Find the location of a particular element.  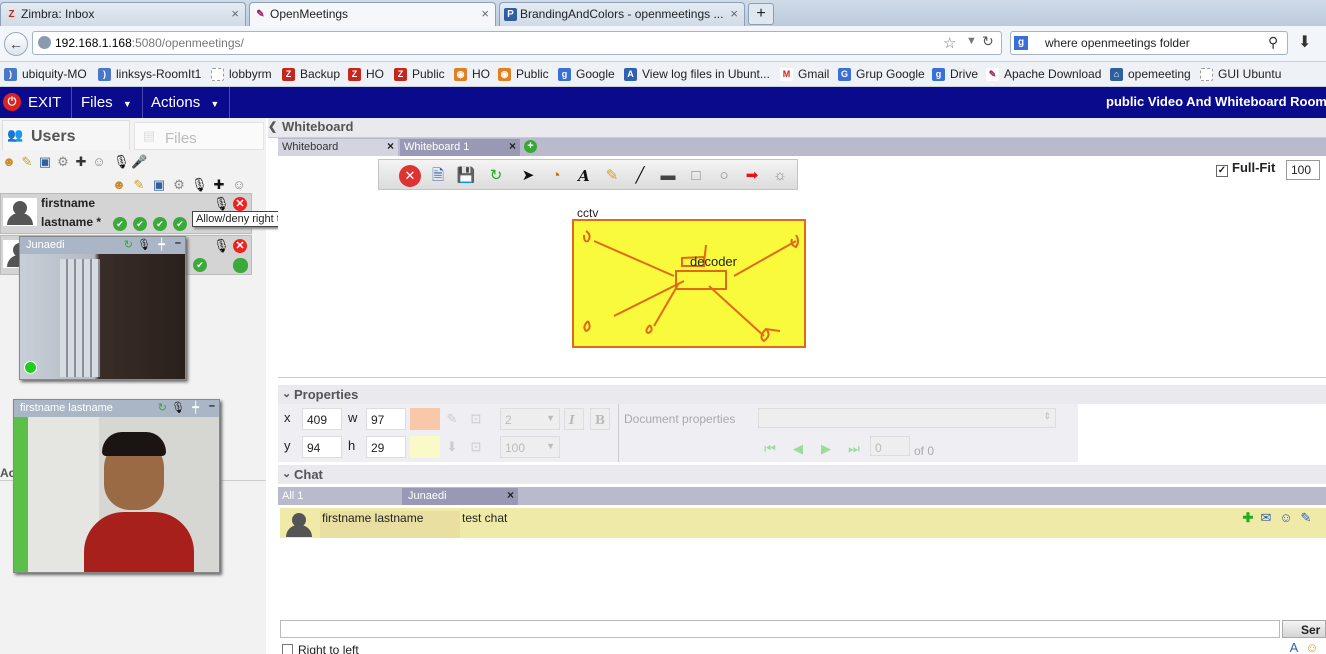

screen-share-icon: ▣ is located at coordinates (159, 185).